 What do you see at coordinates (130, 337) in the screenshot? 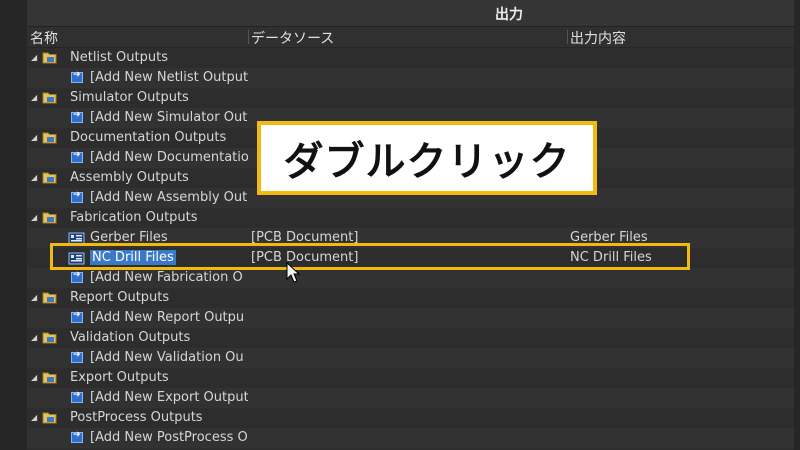
I see `output-name: Validation Outputs` at bounding box center [130, 337].